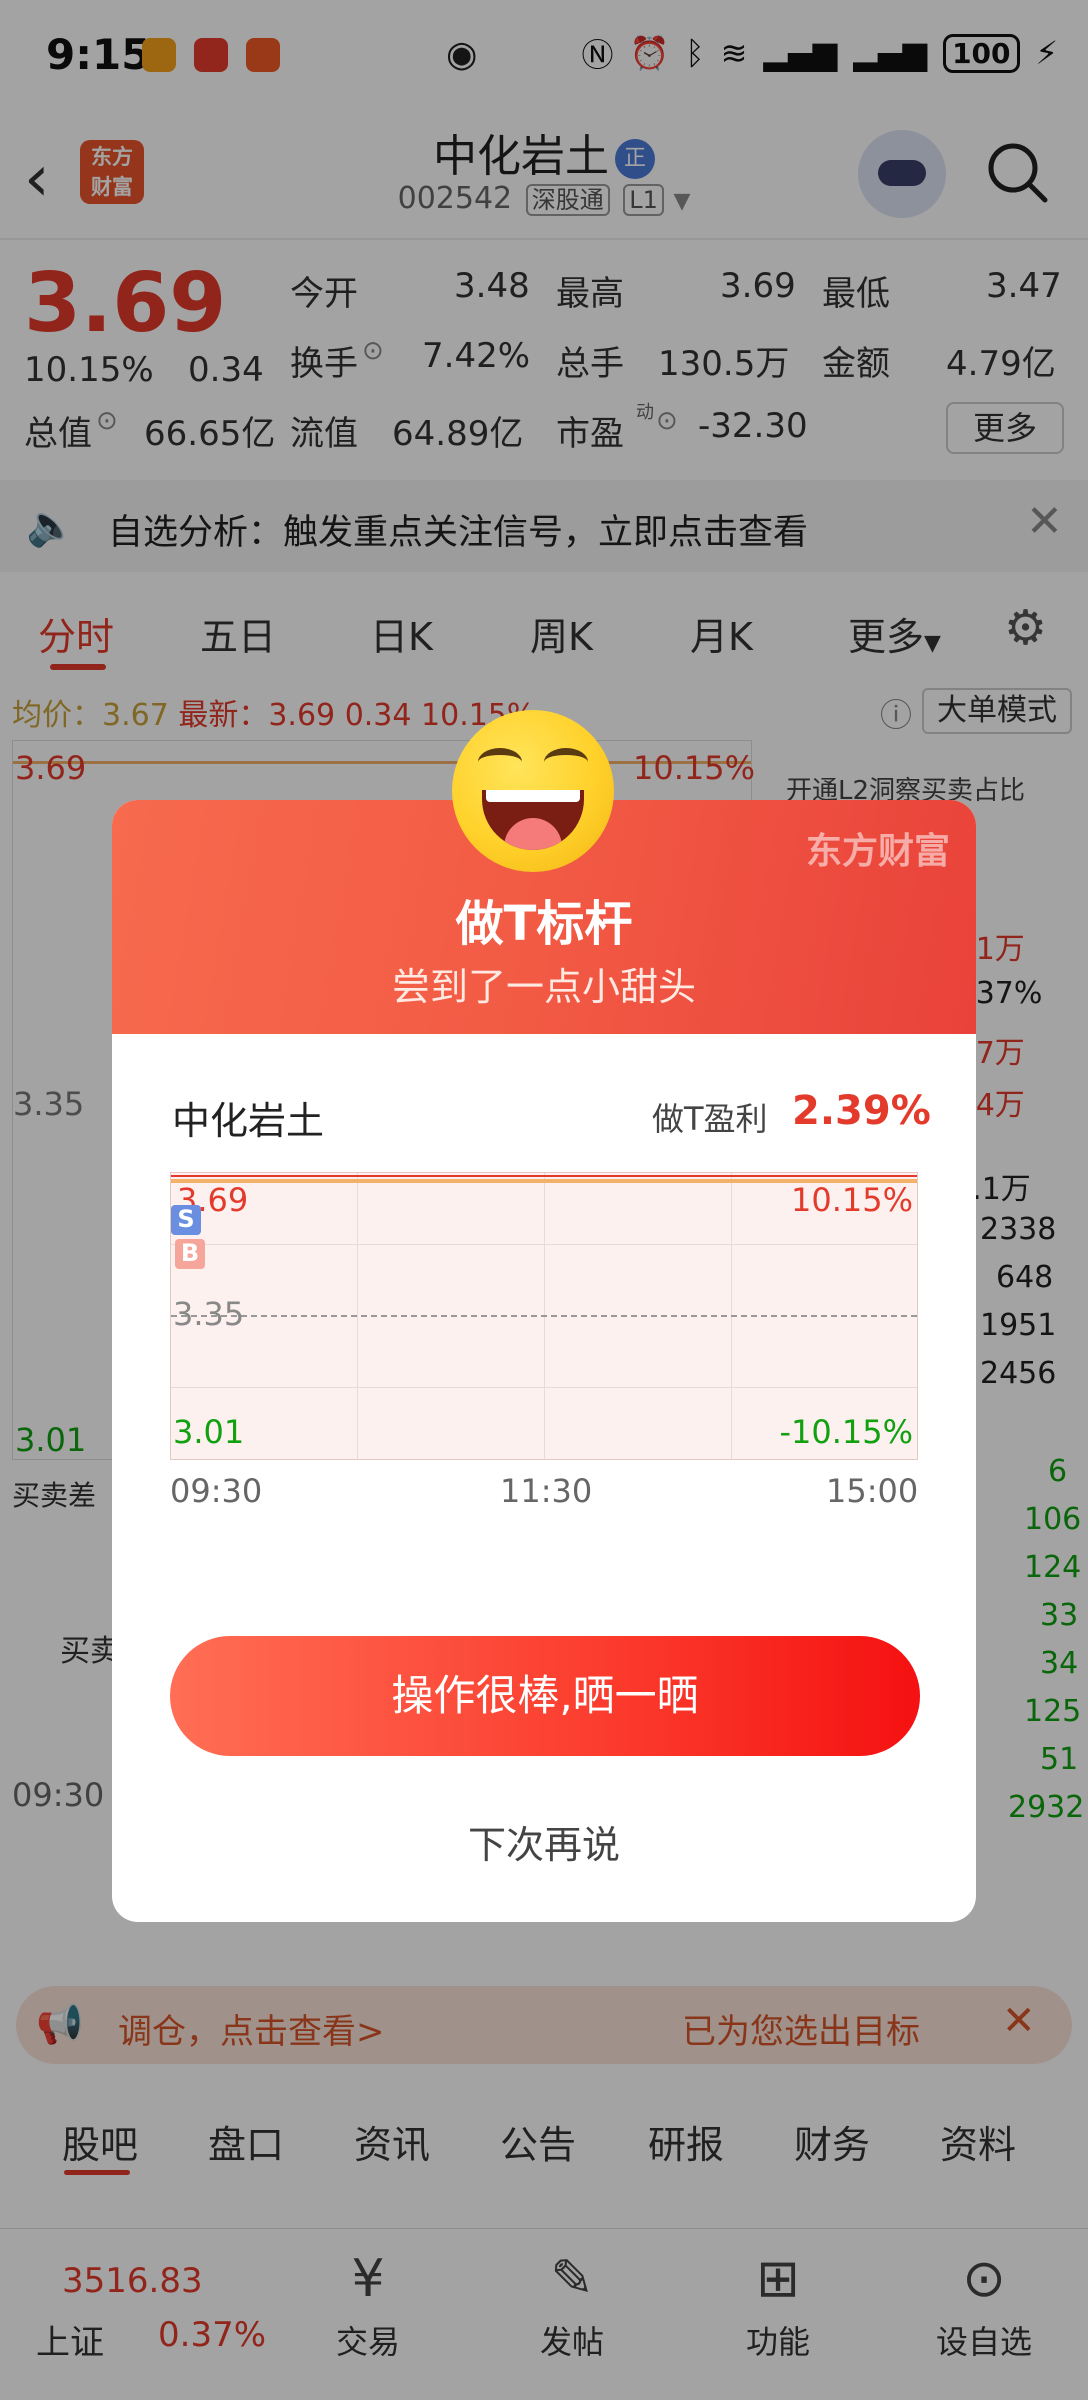  Describe the element at coordinates (190, 1254) in the screenshot. I see `buy-marker: B` at that location.